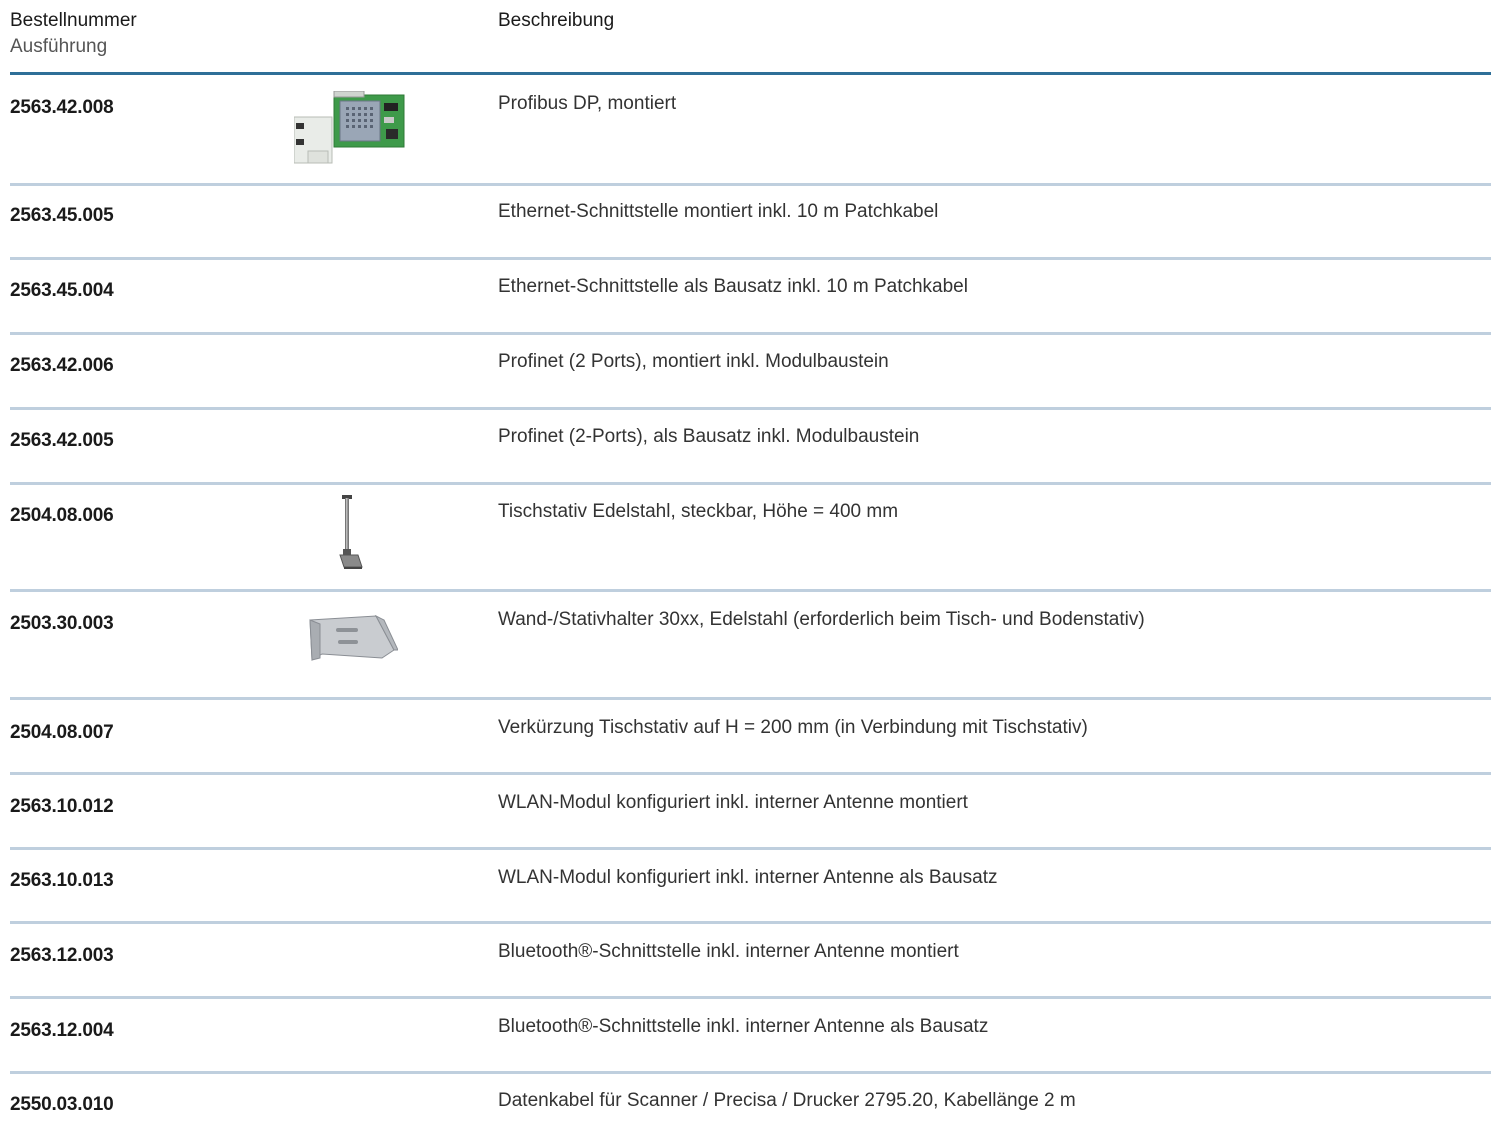 This screenshot has width=1496, height=1144. Describe the element at coordinates (62, 440) in the screenshot. I see `order-number: 2563.42.005` at that location.